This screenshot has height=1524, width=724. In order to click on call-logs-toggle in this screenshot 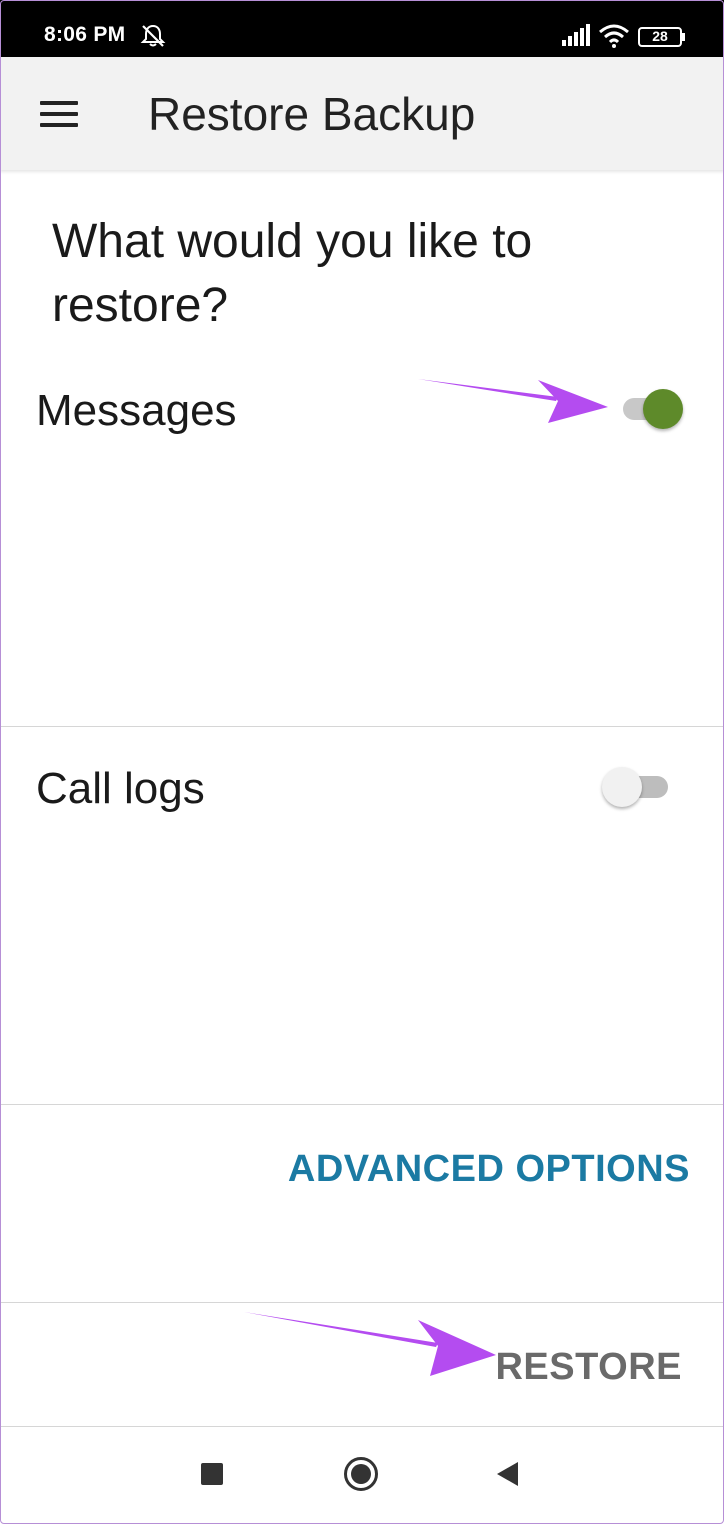, I will do `click(636, 787)`.